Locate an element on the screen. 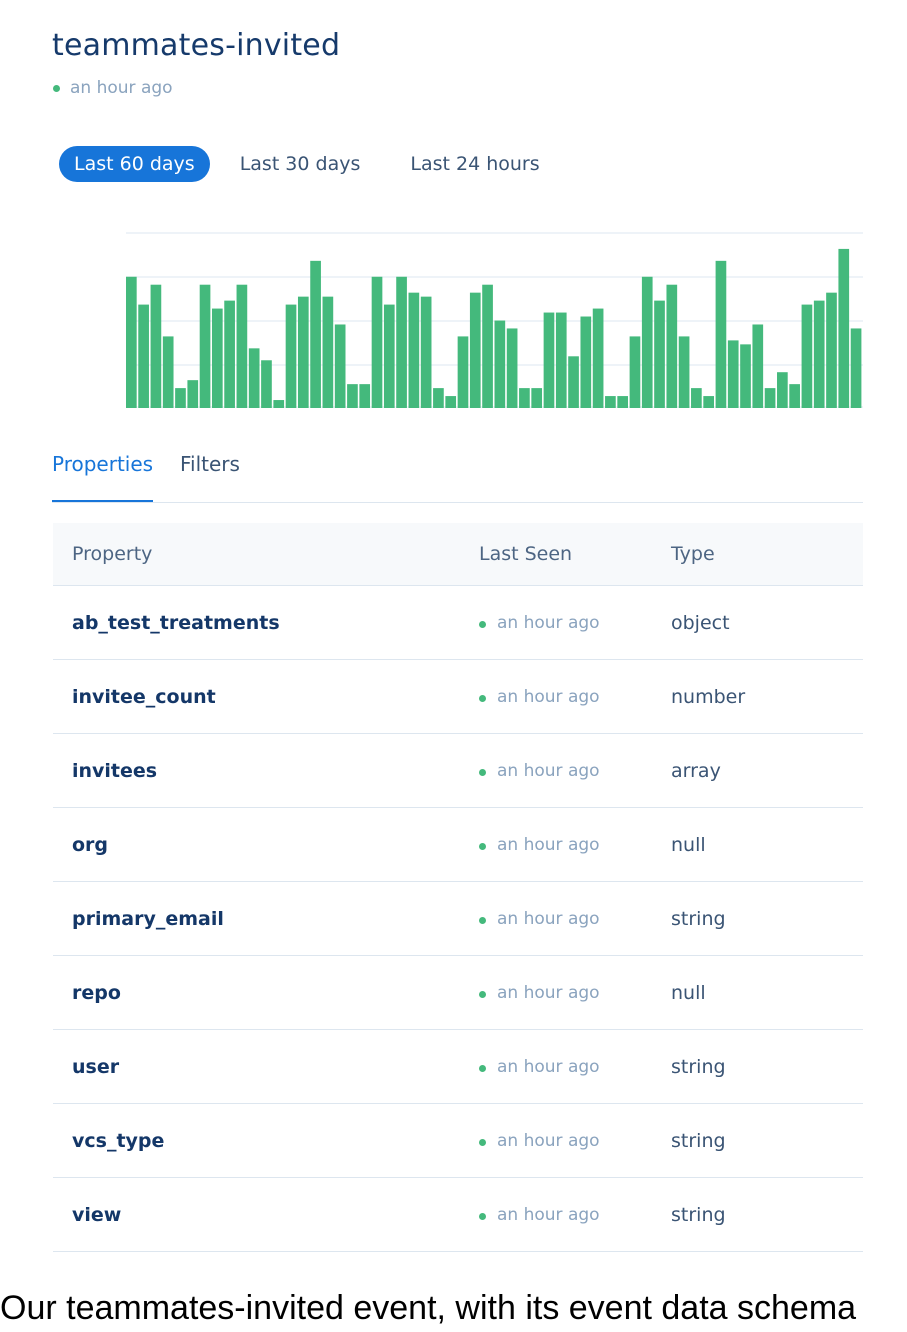 The height and width of the screenshot is (1332, 907). table-row: invitee_count an hour ago number is located at coordinates (458, 697).